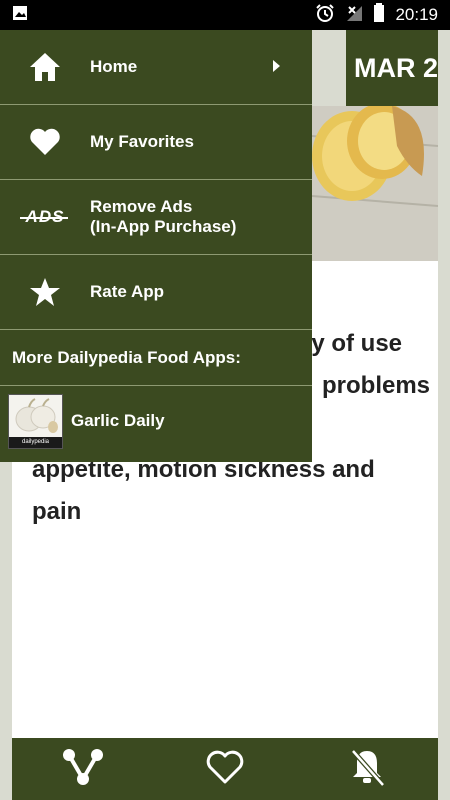 The height and width of the screenshot is (800, 450). Describe the element at coordinates (57, 511) in the screenshot. I see `article-line: pain` at that location.